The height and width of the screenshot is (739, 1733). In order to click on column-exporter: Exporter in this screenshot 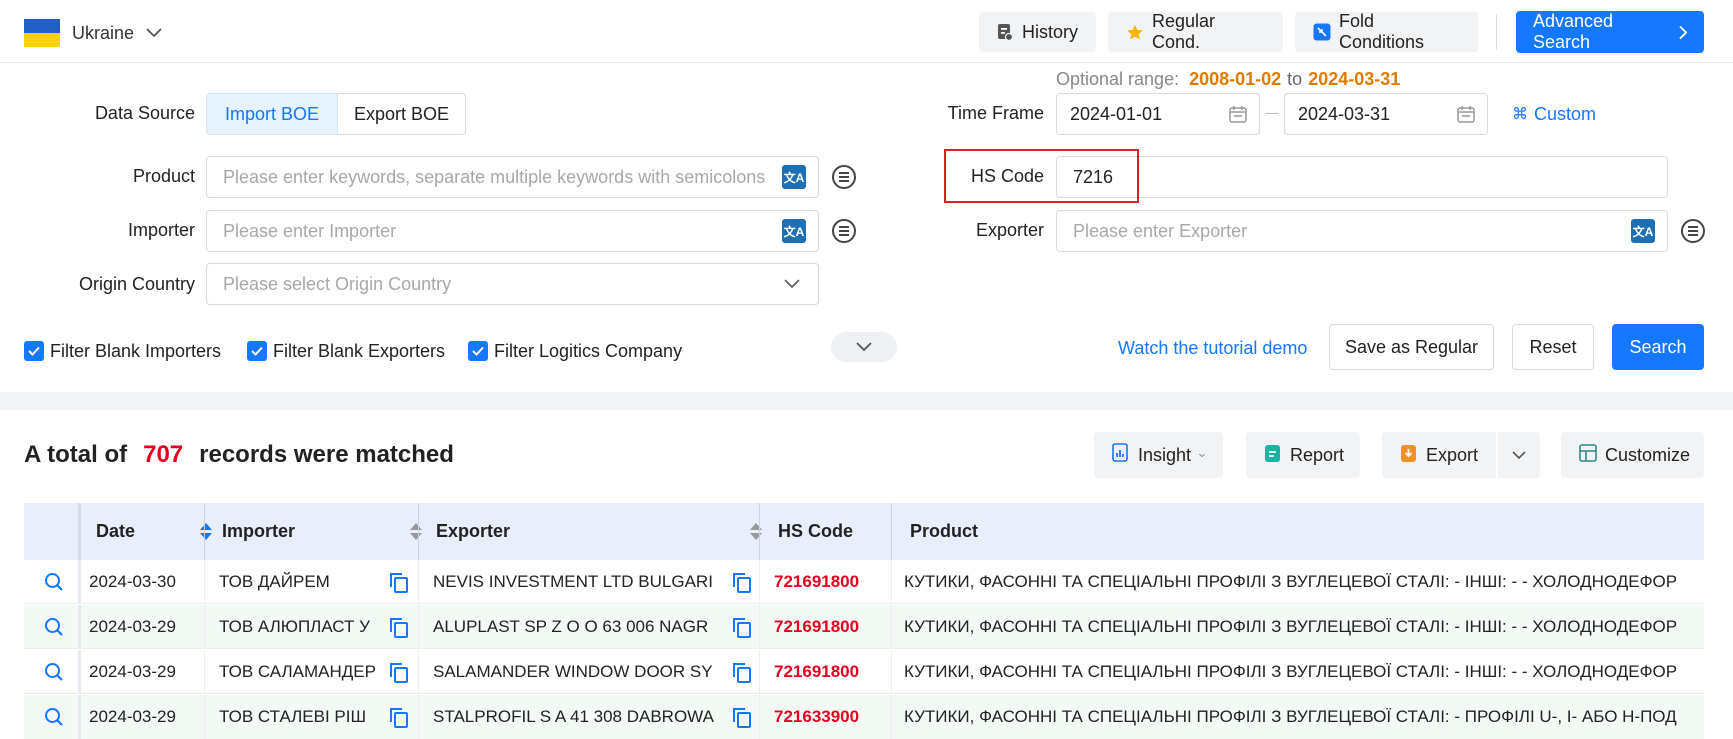, I will do `click(606, 531)`.